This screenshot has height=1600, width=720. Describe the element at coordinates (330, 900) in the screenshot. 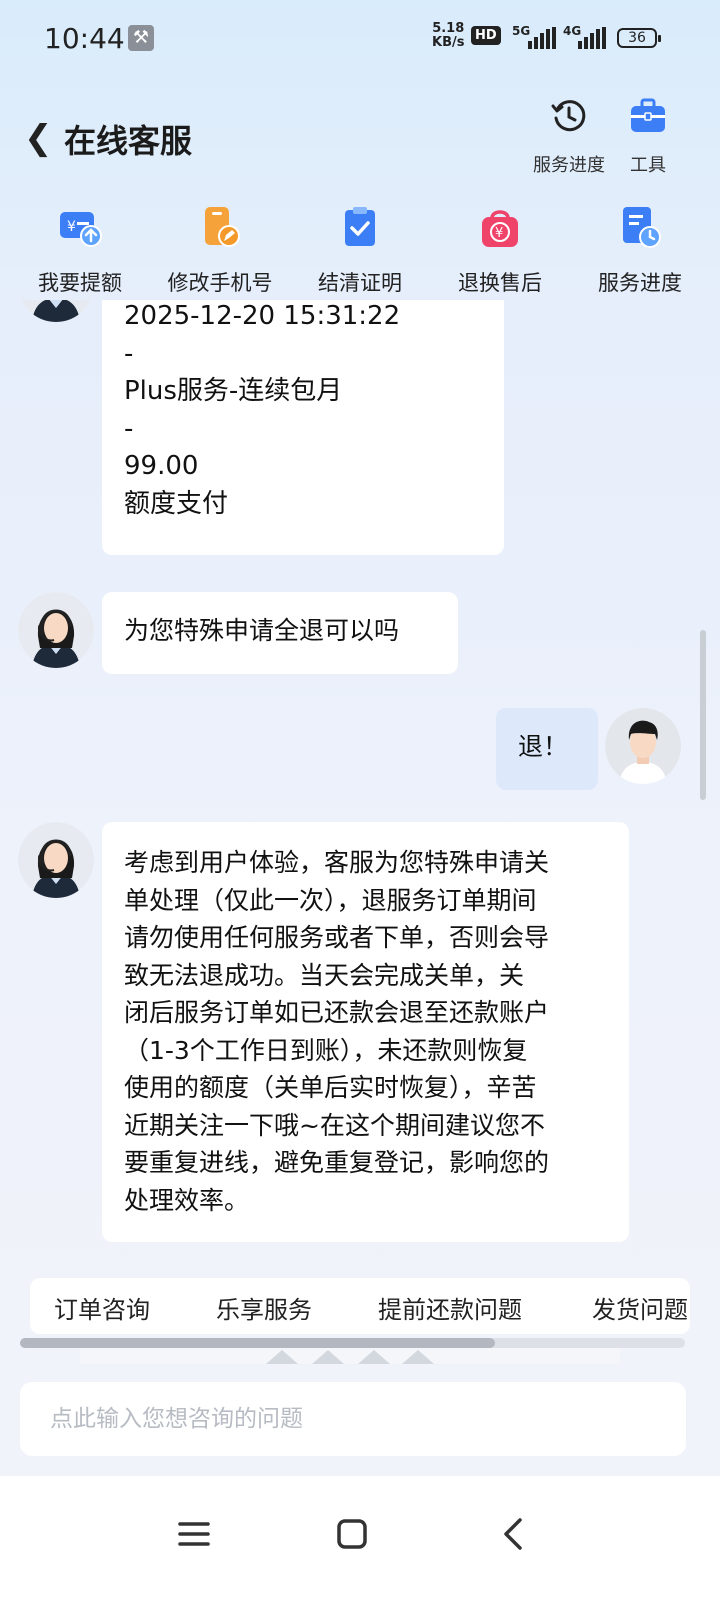

I see `agent-message-line: 单处理（仅此一次），退服务订单期间` at that location.